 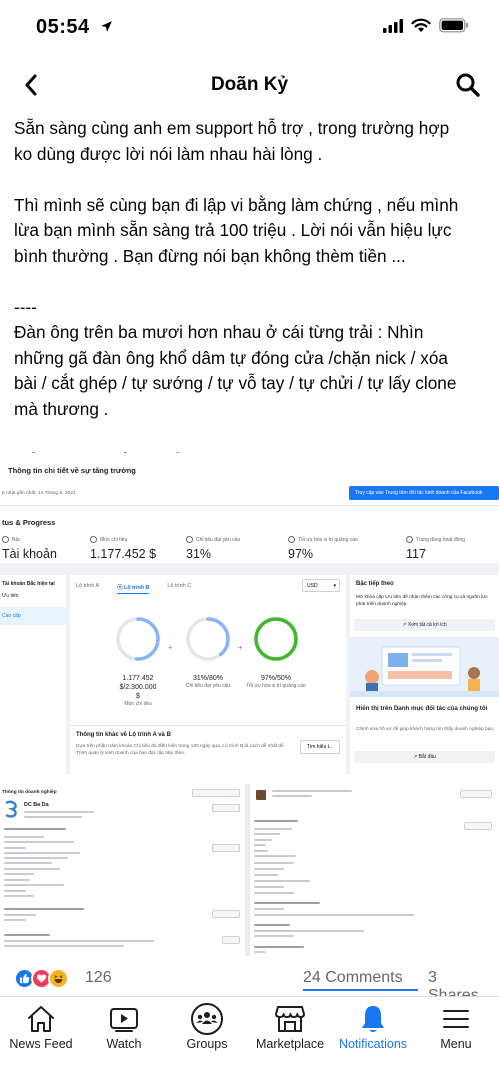 I want to click on embedded-status-title: tus & Progress, so click(x=29, y=522).